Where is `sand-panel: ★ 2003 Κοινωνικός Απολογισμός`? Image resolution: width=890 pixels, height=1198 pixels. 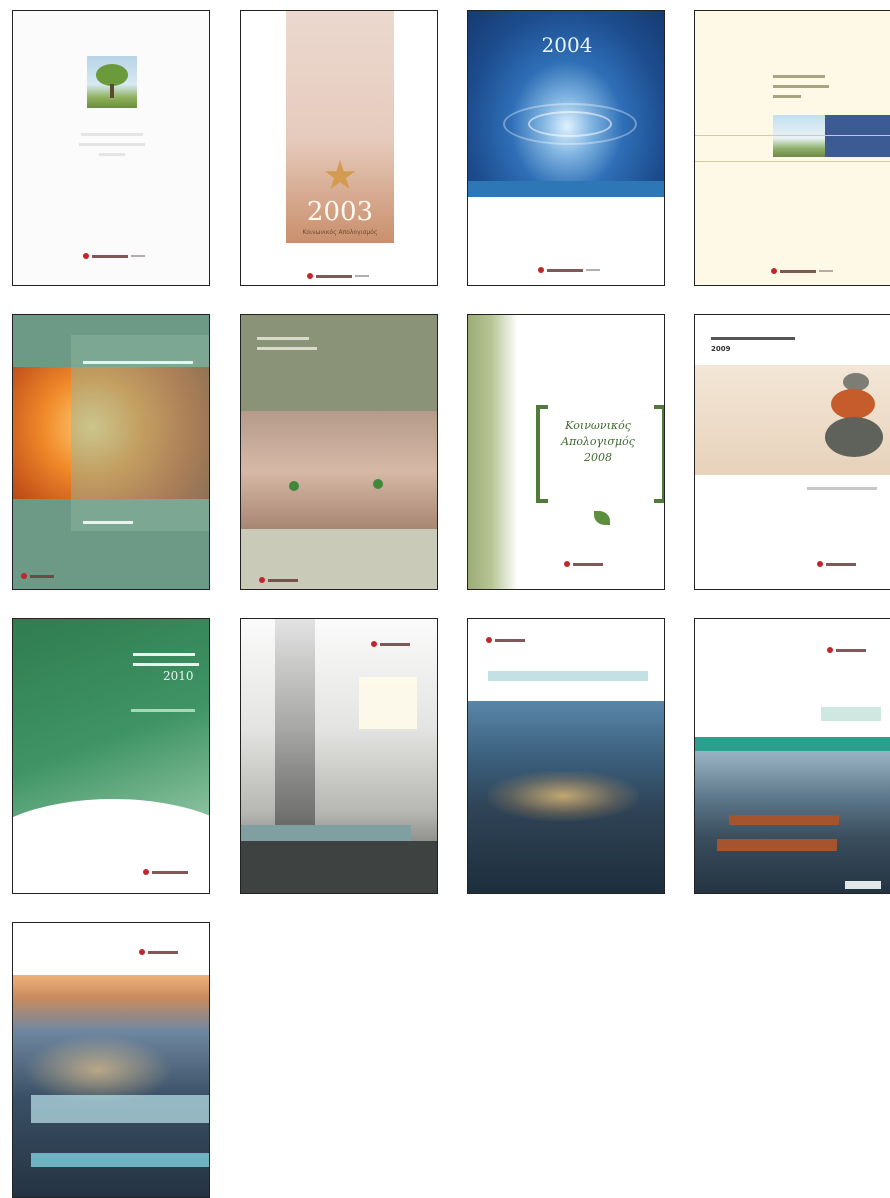 sand-panel: ★ 2003 Κοινωνικός Απολογισμός is located at coordinates (340, 127).